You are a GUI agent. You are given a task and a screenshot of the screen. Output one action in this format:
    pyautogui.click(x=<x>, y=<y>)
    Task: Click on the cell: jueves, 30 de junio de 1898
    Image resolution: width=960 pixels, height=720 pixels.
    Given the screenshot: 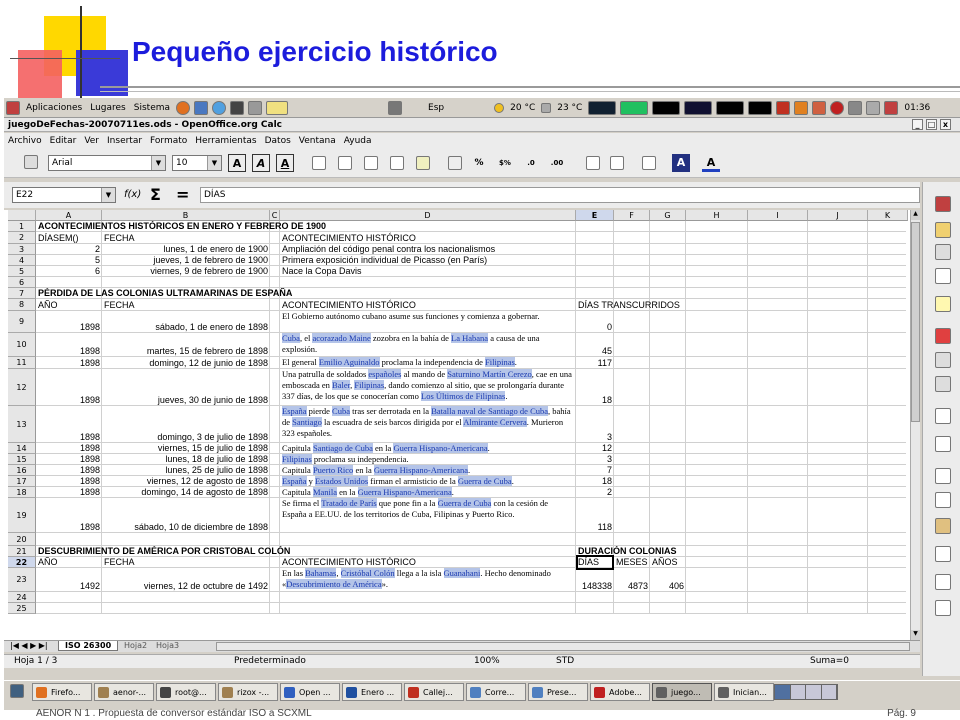 What is the action you would take?
    pyautogui.click(x=186, y=387)
    